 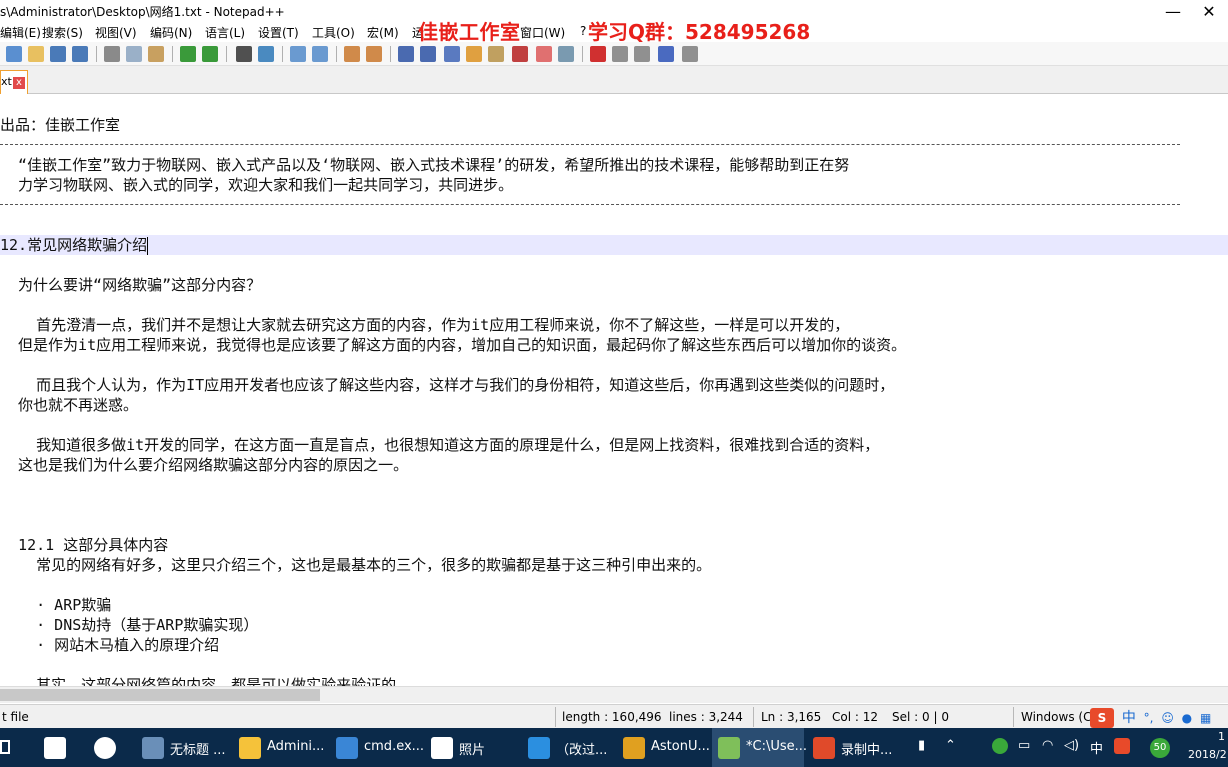 What do you see at coordinates (298, 54) in the screenshot?
I see `zoom-in-icon` at bounding box center [298, 54].